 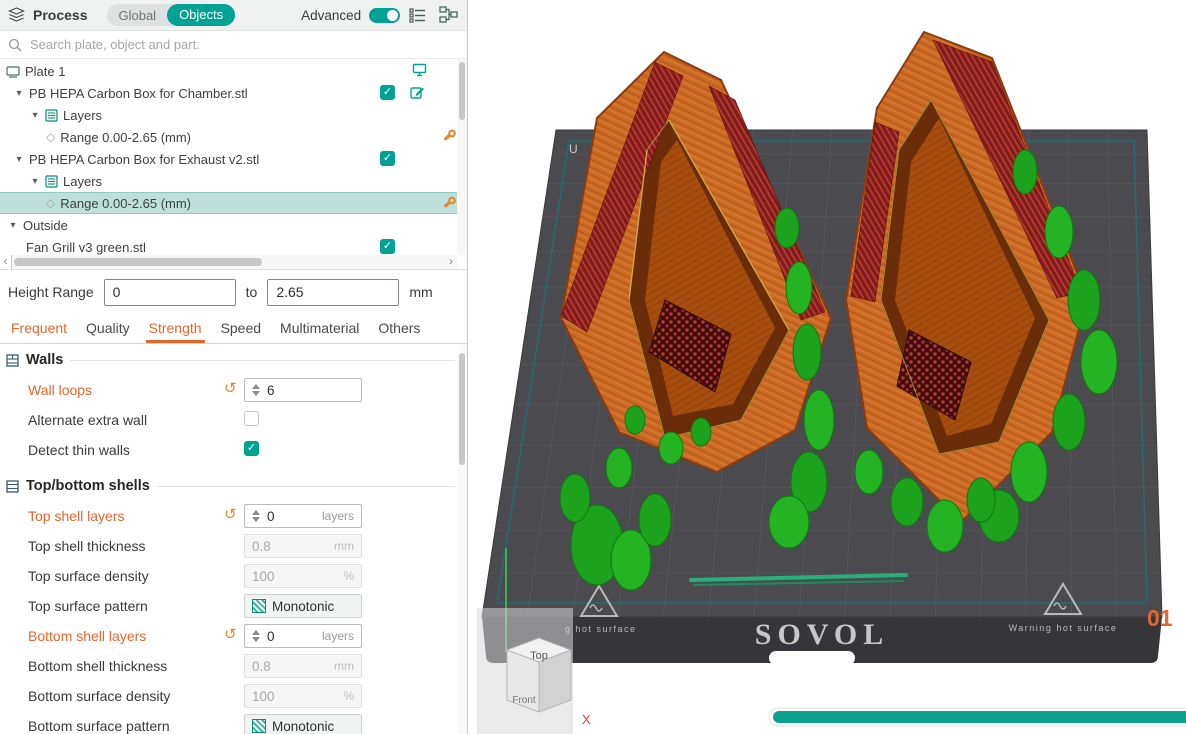 I want to click on setting-label: Bottom surface pattern, so click(x=99, y=726).